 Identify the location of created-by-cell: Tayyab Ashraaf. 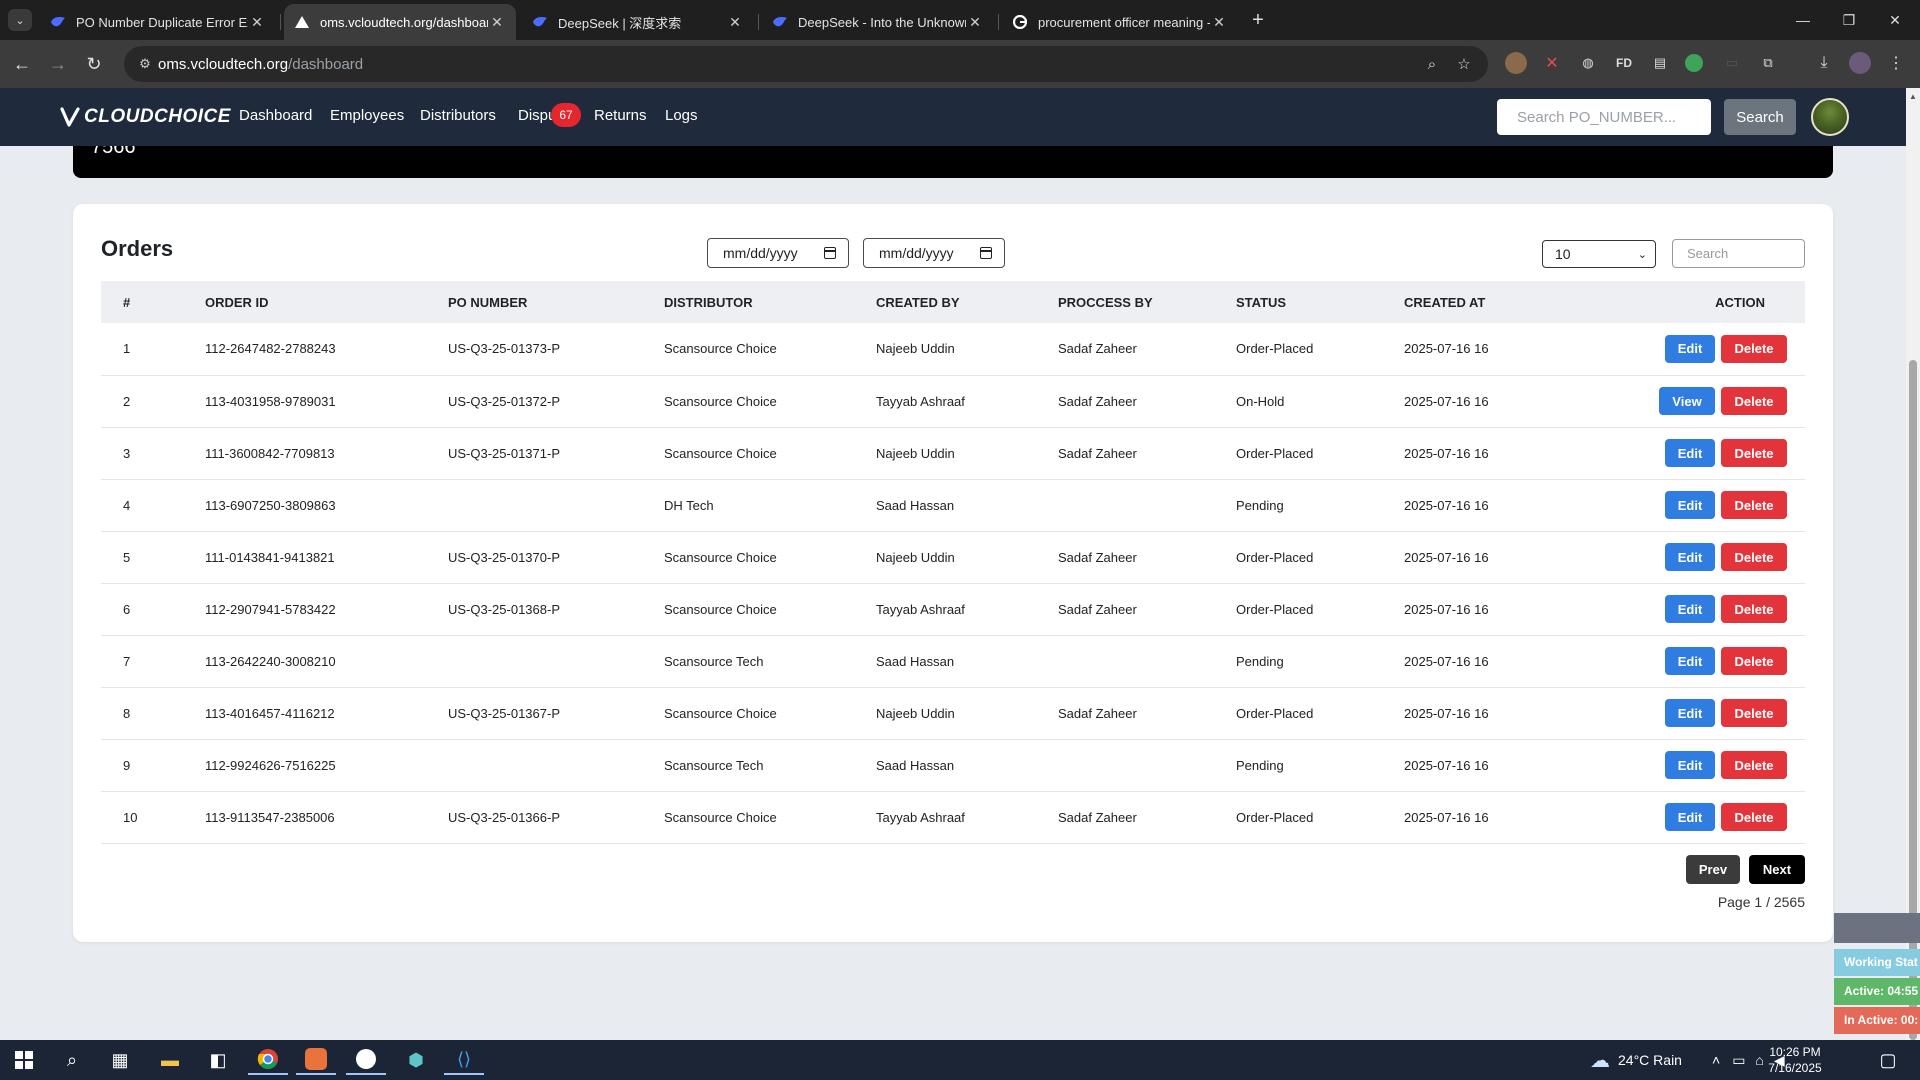
(920, 401).